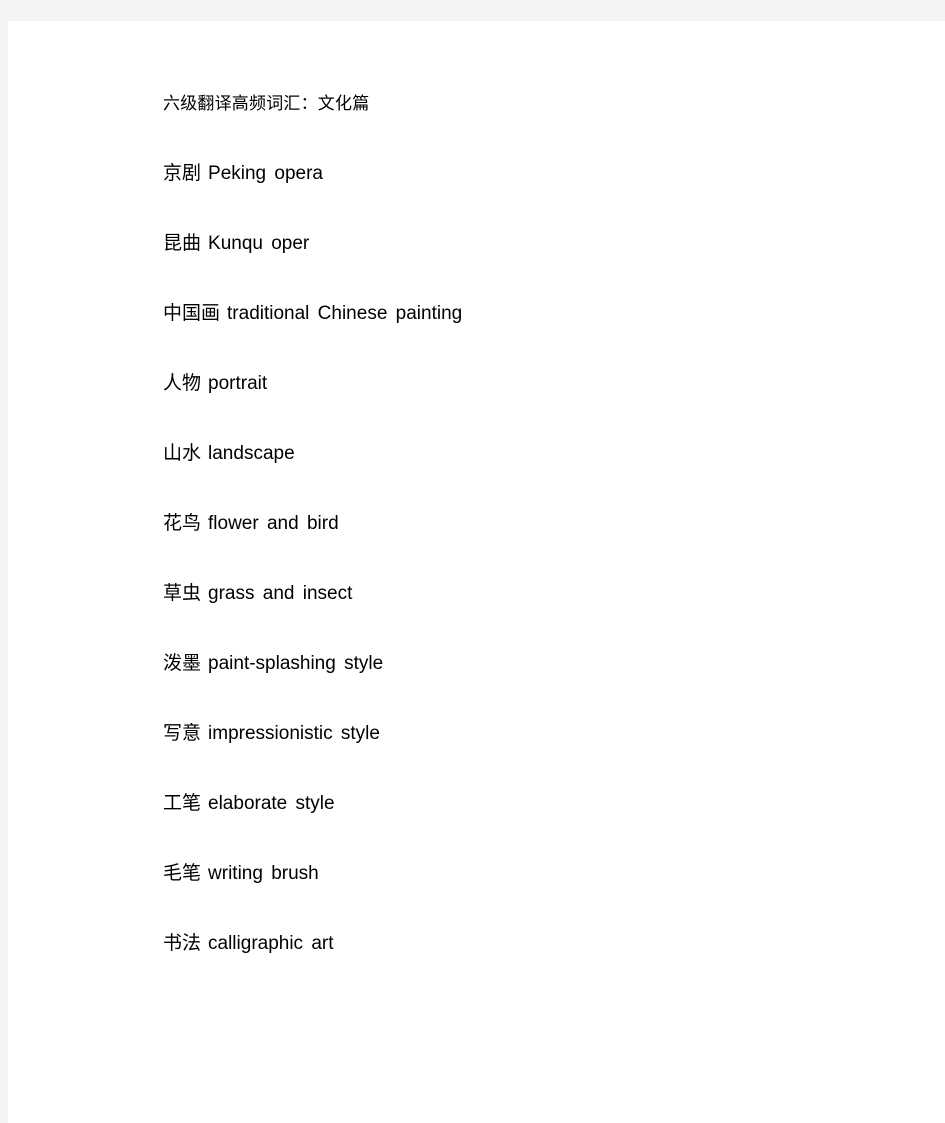 The image size is (945, 1123). I want to click on term-english: flower and bird, so click(273, 523).